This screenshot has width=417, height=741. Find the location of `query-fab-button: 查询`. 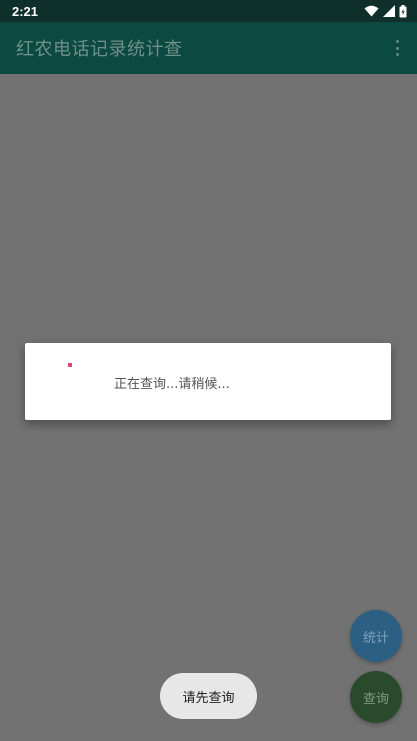

query-fab-button: 查询 is located at coordinates (376, 697).